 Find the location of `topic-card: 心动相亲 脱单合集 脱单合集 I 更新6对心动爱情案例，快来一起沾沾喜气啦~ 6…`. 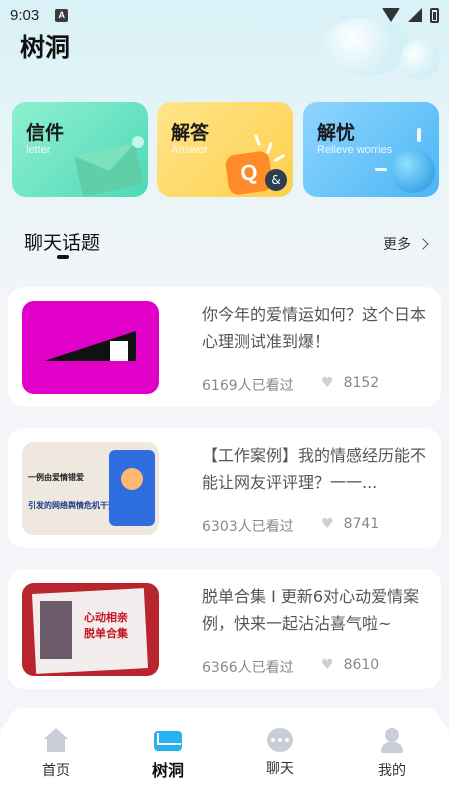

topic-card: 心动相亲 脱单合集 脱单合集 I 更新6对心动爱情案例，快来一起沾沾喜气啦~ 6… is located at coordinates (224, 629).